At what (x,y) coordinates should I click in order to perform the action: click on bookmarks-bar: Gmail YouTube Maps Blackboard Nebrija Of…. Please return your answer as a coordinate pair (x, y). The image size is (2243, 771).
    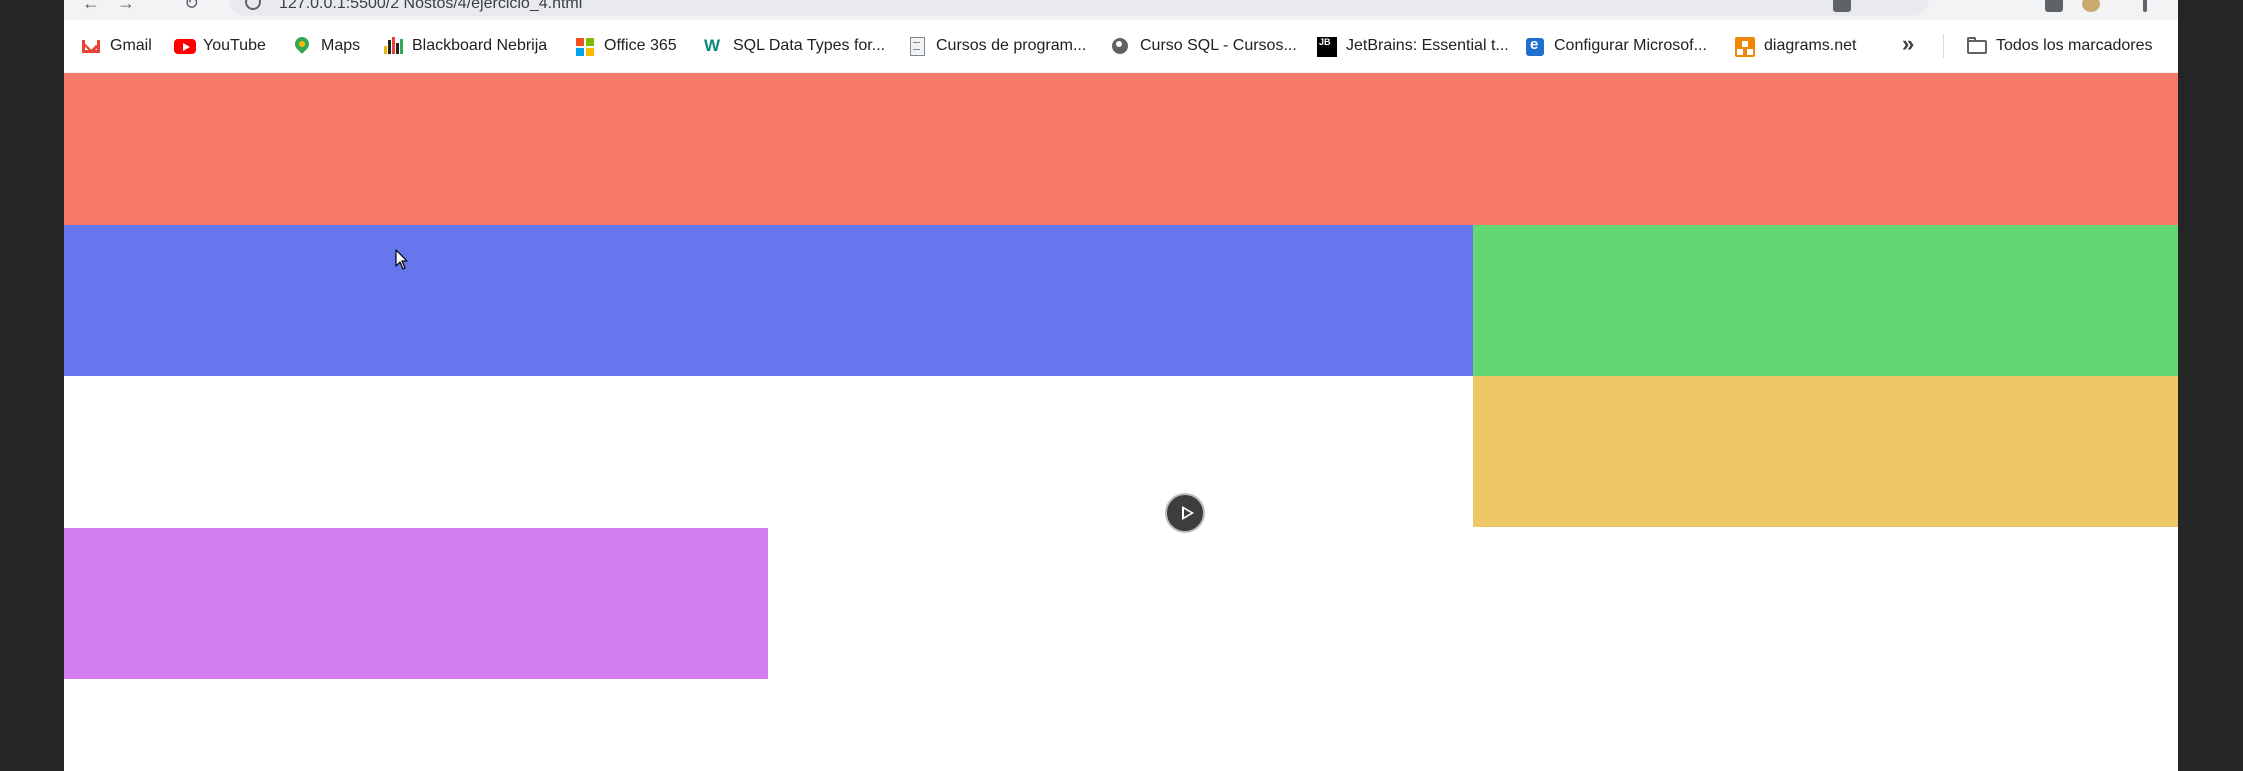
    Looking at the image, I should click on (1121, 46).